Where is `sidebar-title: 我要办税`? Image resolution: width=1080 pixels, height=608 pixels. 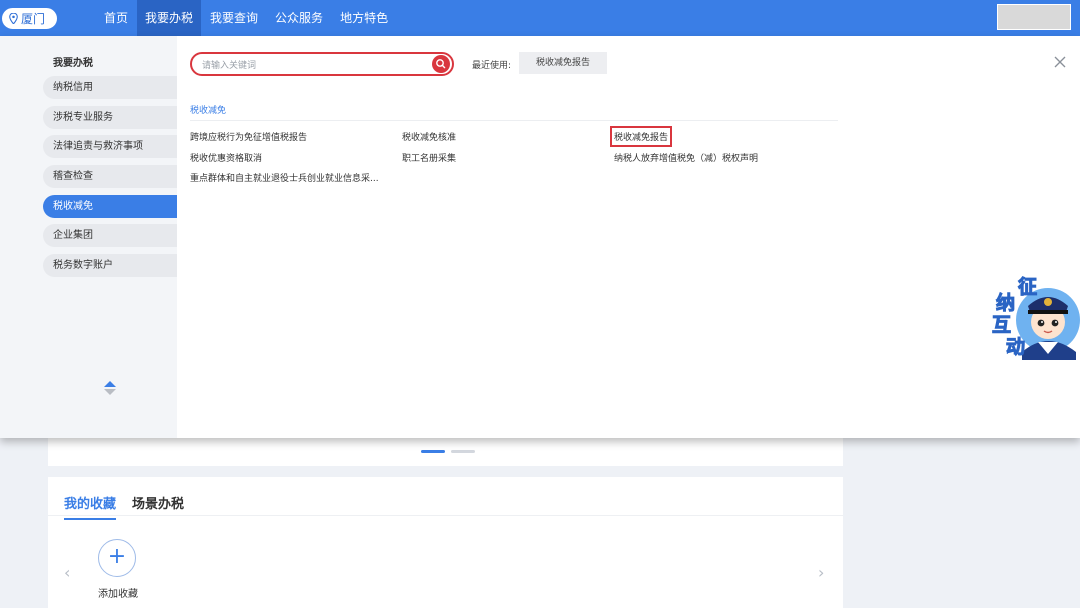
sidebar-title: 我要办税 is located at coordinates (73, 63).